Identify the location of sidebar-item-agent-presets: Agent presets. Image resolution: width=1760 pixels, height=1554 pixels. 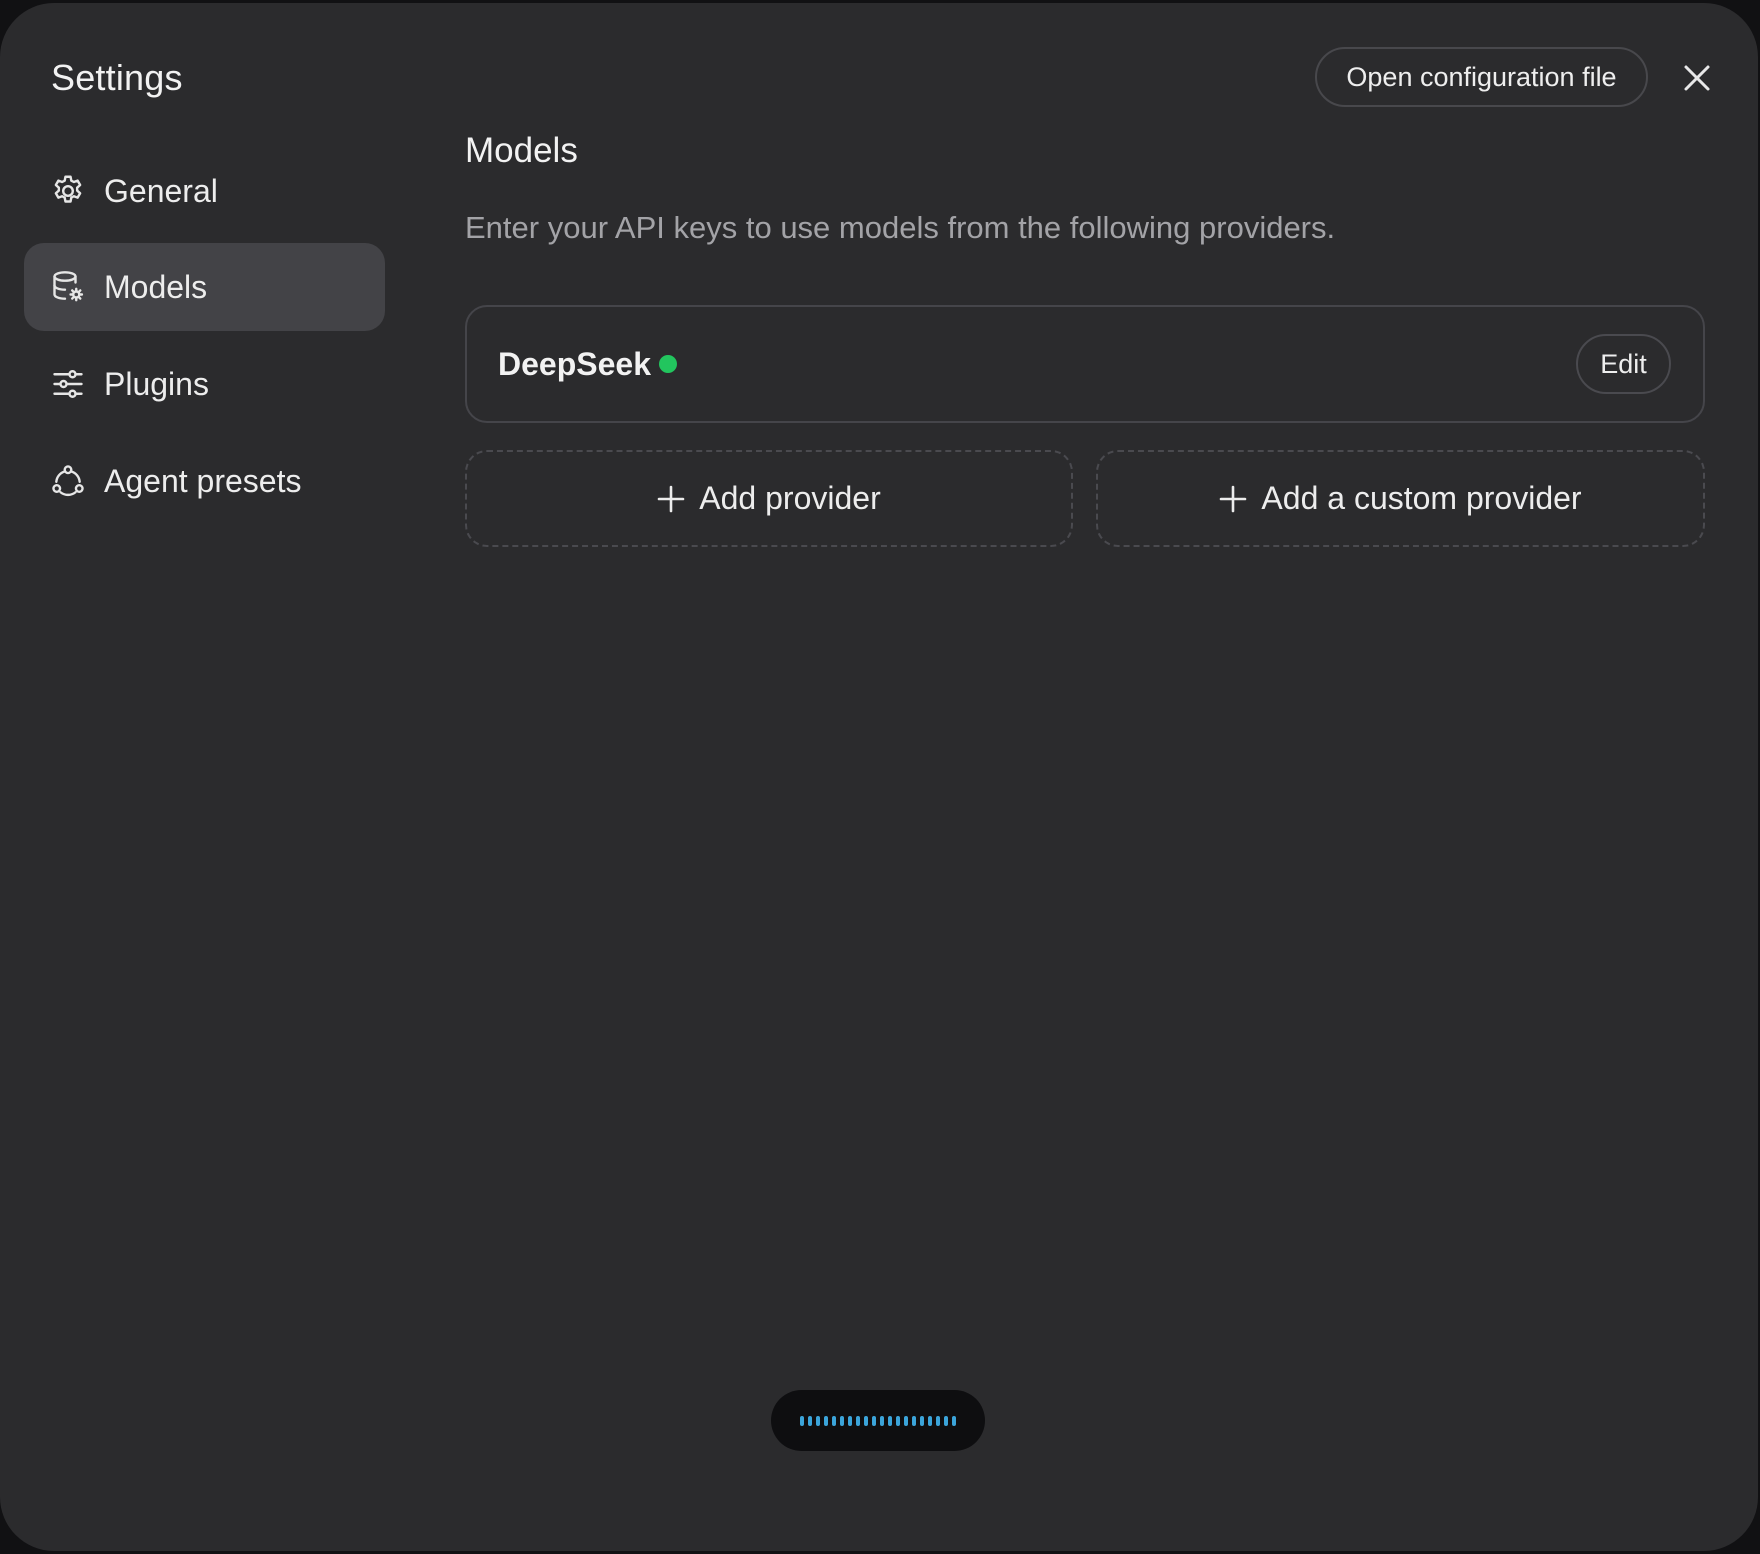
(204, 481).